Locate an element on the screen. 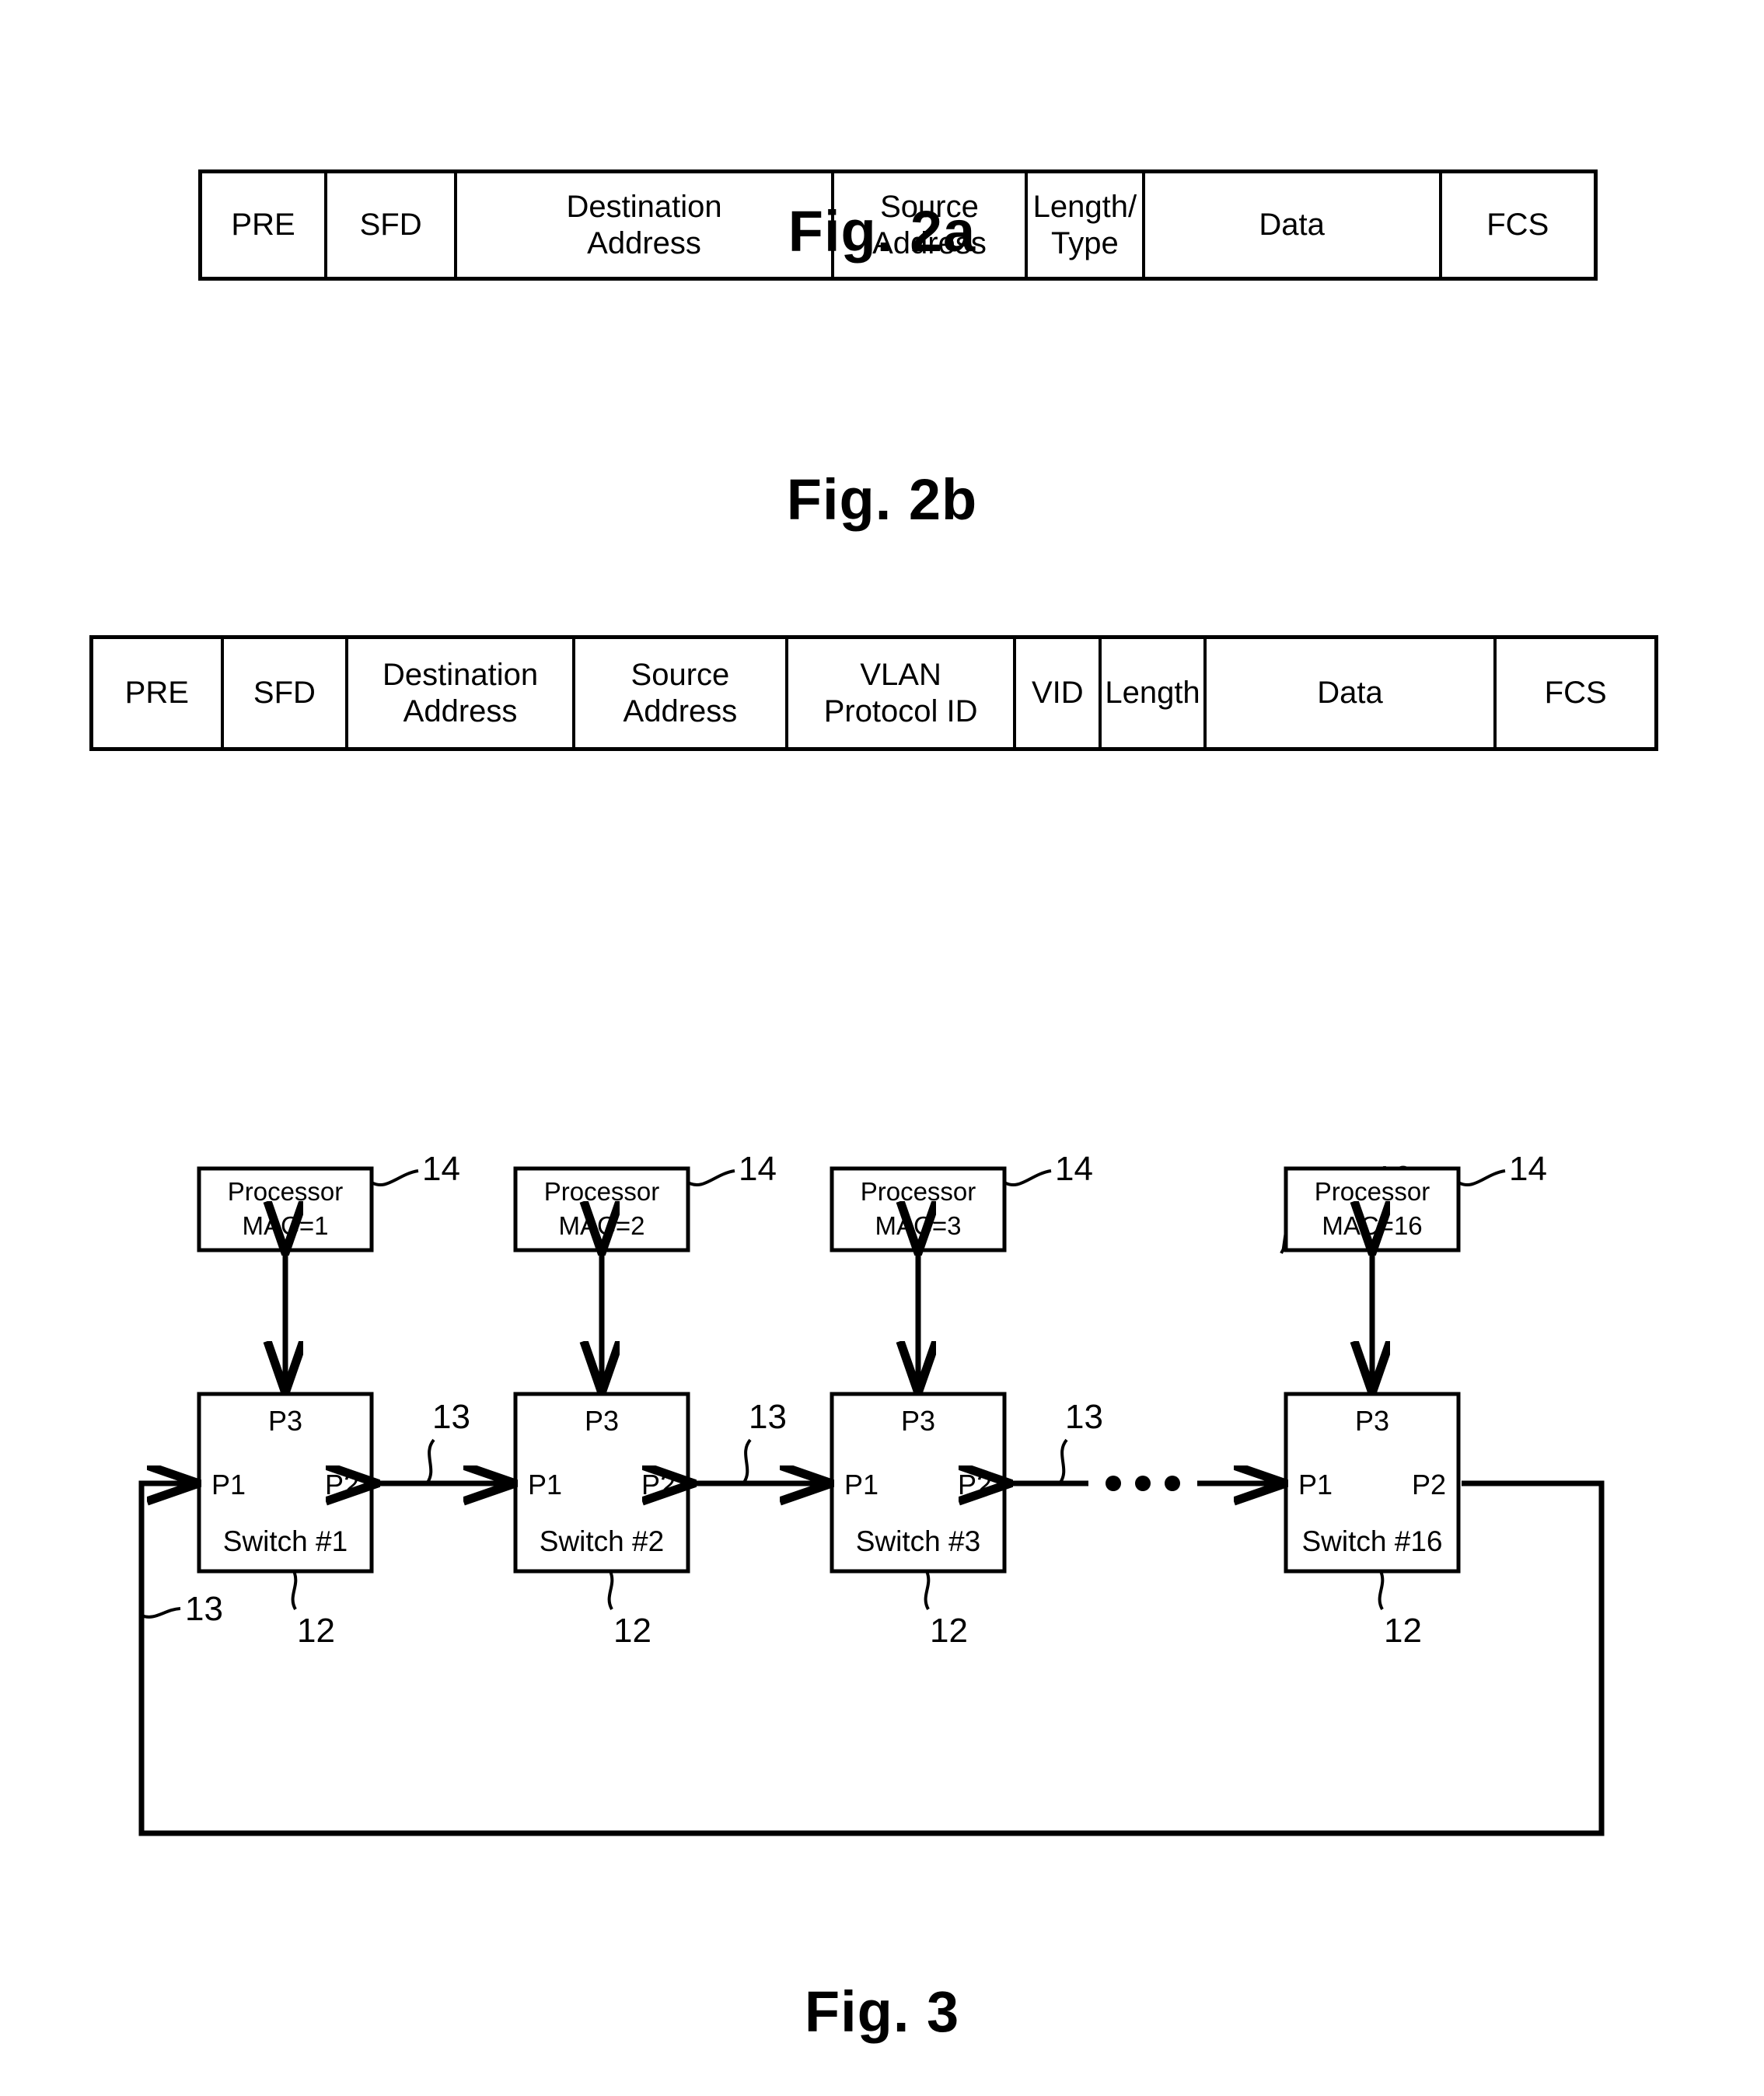 The image size is (1764, 2096). frame-field-fcs: FCS is located at coordinates (1575, 694).